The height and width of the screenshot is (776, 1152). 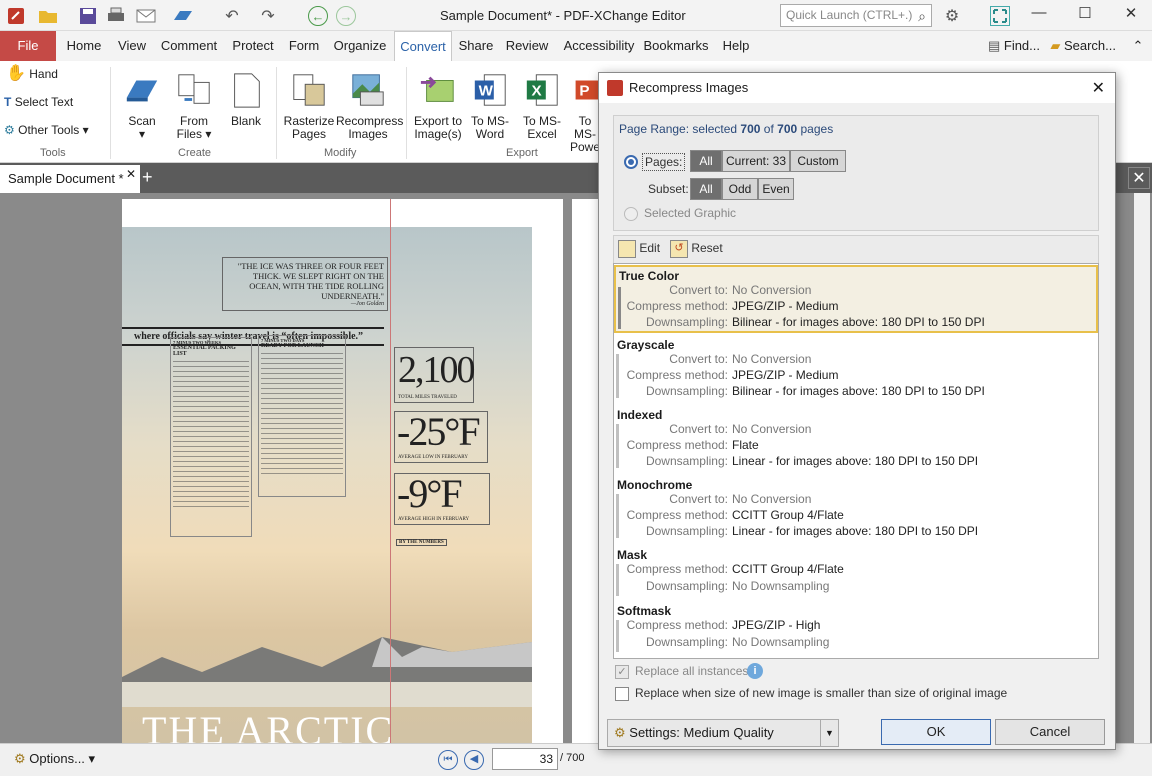 I want to click on options-button: ⚙ Options... ▾, so click(x=54, y=759).